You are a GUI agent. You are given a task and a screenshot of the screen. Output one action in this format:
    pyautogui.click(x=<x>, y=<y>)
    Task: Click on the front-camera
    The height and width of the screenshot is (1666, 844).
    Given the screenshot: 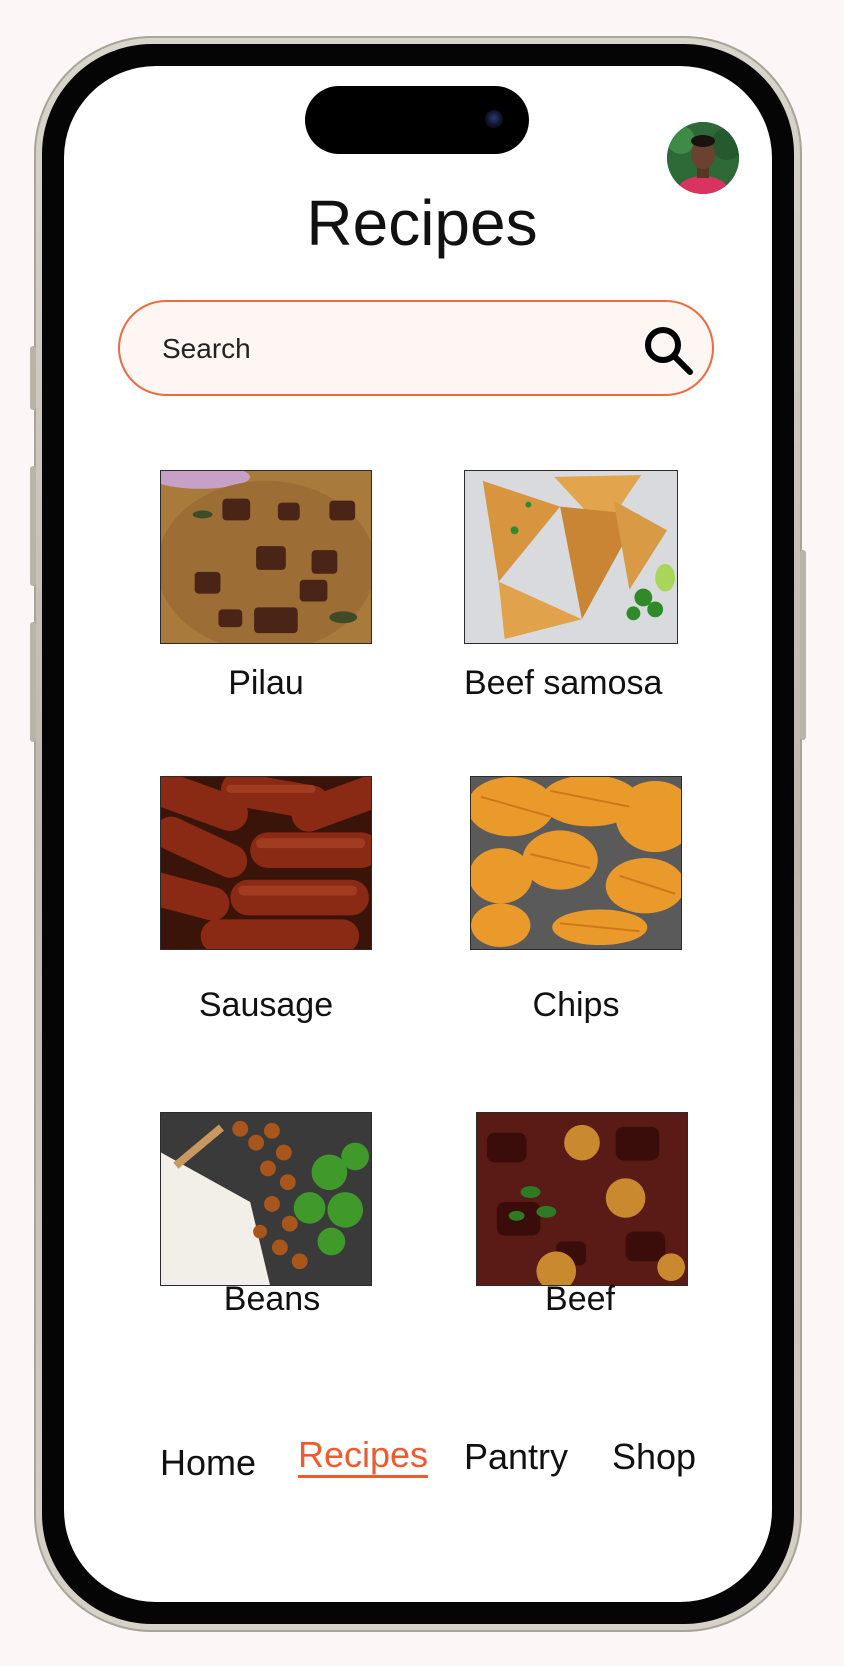 What is the action you would take?
    pyautogui.click(x=494, y=119)
    